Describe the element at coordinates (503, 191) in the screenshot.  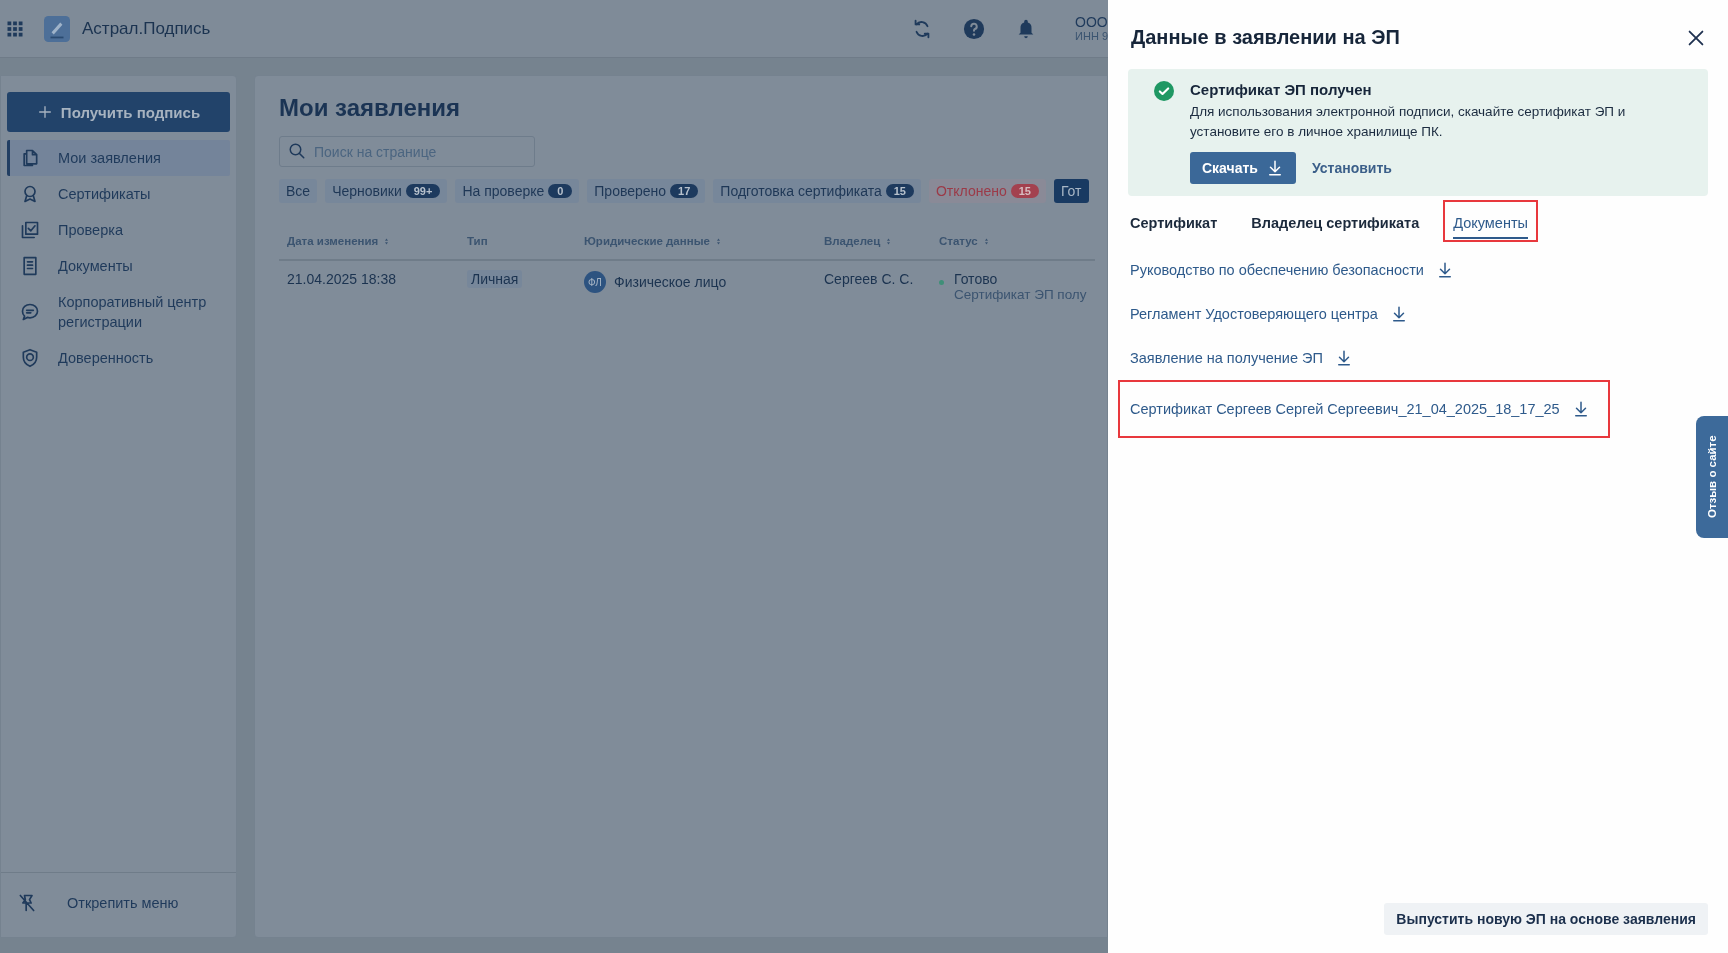
I see `chip-label: На проверке` at that location.